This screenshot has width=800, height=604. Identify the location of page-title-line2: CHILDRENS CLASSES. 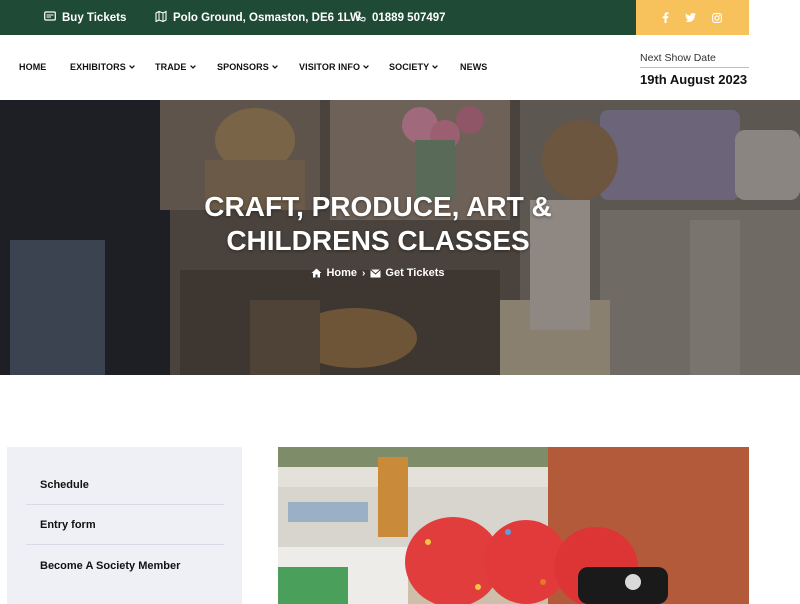
(378, 240).